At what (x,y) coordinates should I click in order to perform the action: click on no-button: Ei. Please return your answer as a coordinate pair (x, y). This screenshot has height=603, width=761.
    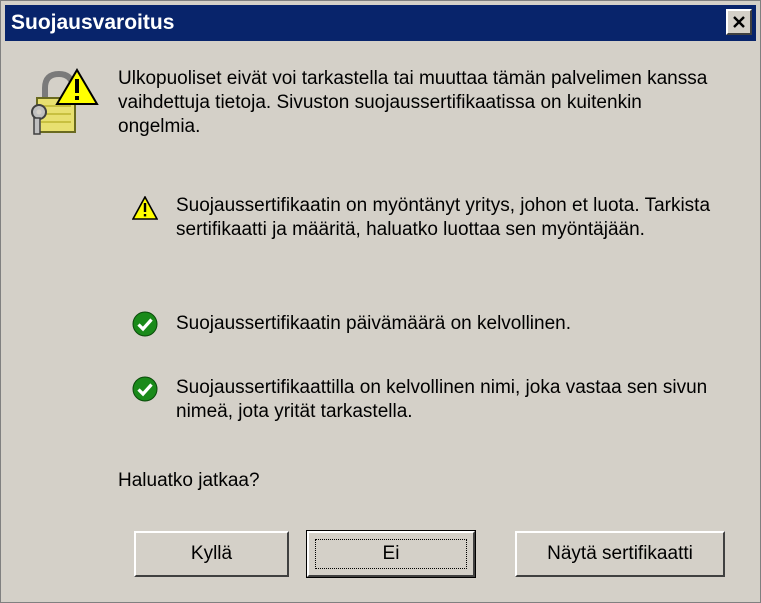
    Looking at the image, I should click on (391, 554).